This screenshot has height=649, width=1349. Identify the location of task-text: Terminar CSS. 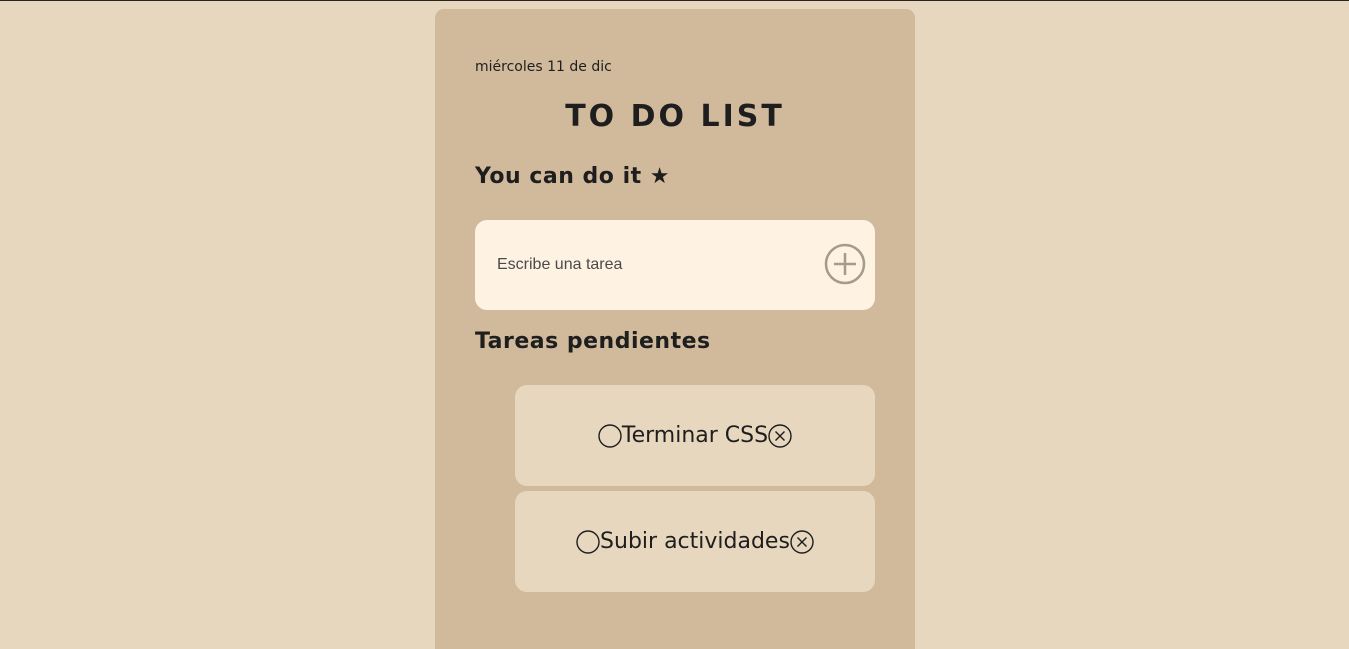
(695, 435).